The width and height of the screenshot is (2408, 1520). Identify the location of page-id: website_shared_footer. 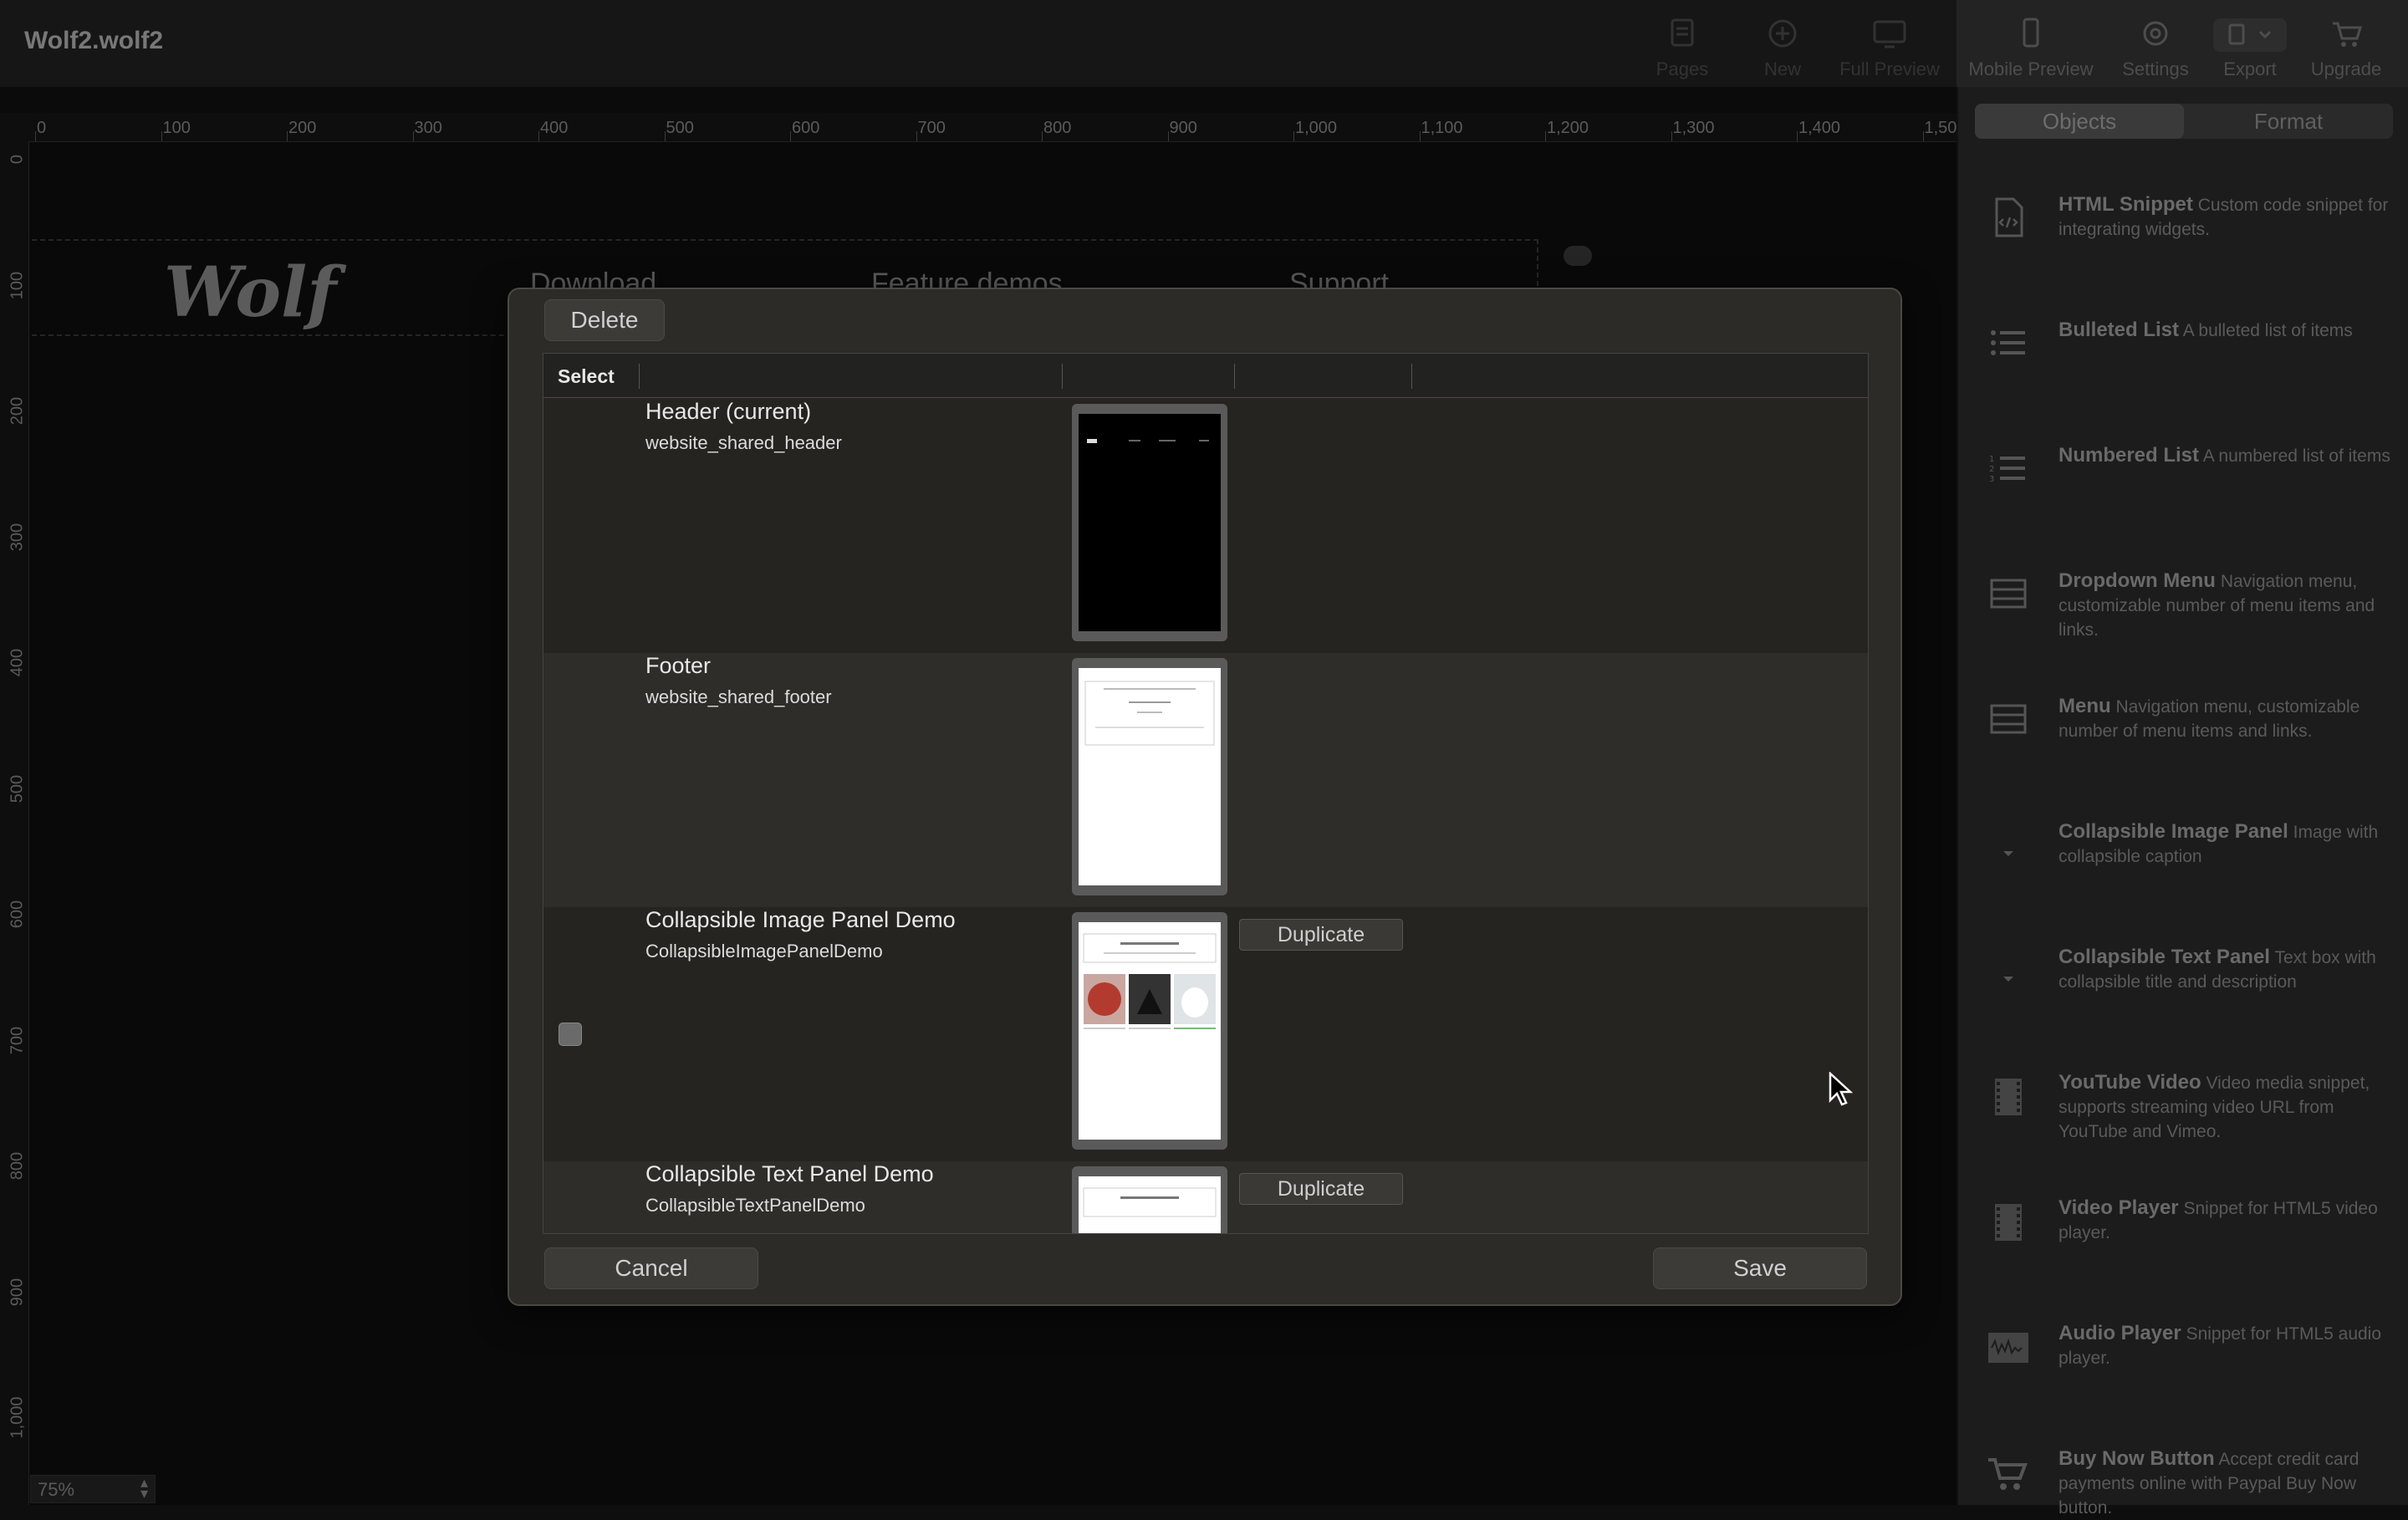
(739, 696).